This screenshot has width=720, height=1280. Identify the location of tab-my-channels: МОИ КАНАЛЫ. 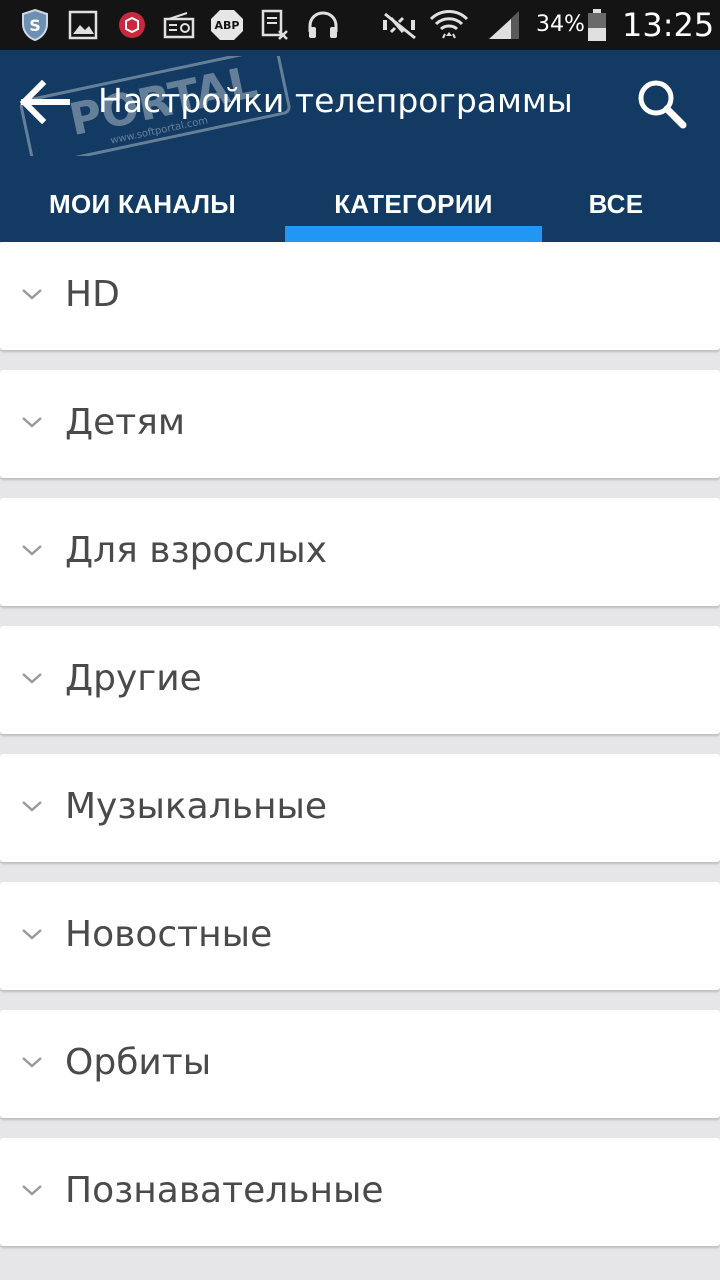
(142, 204).